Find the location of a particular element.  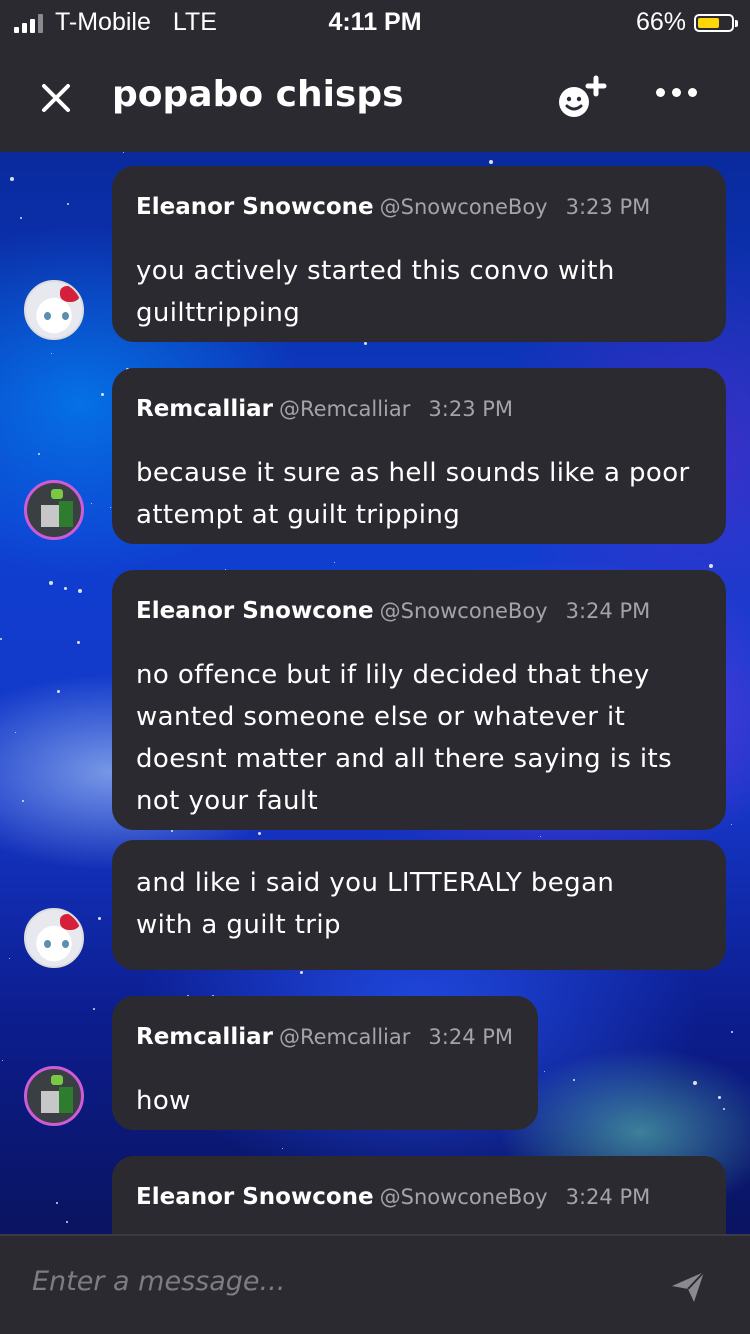

status-bar: T-Mobile LTE 4:11 PM 66% is located at coordinates (375, 22).